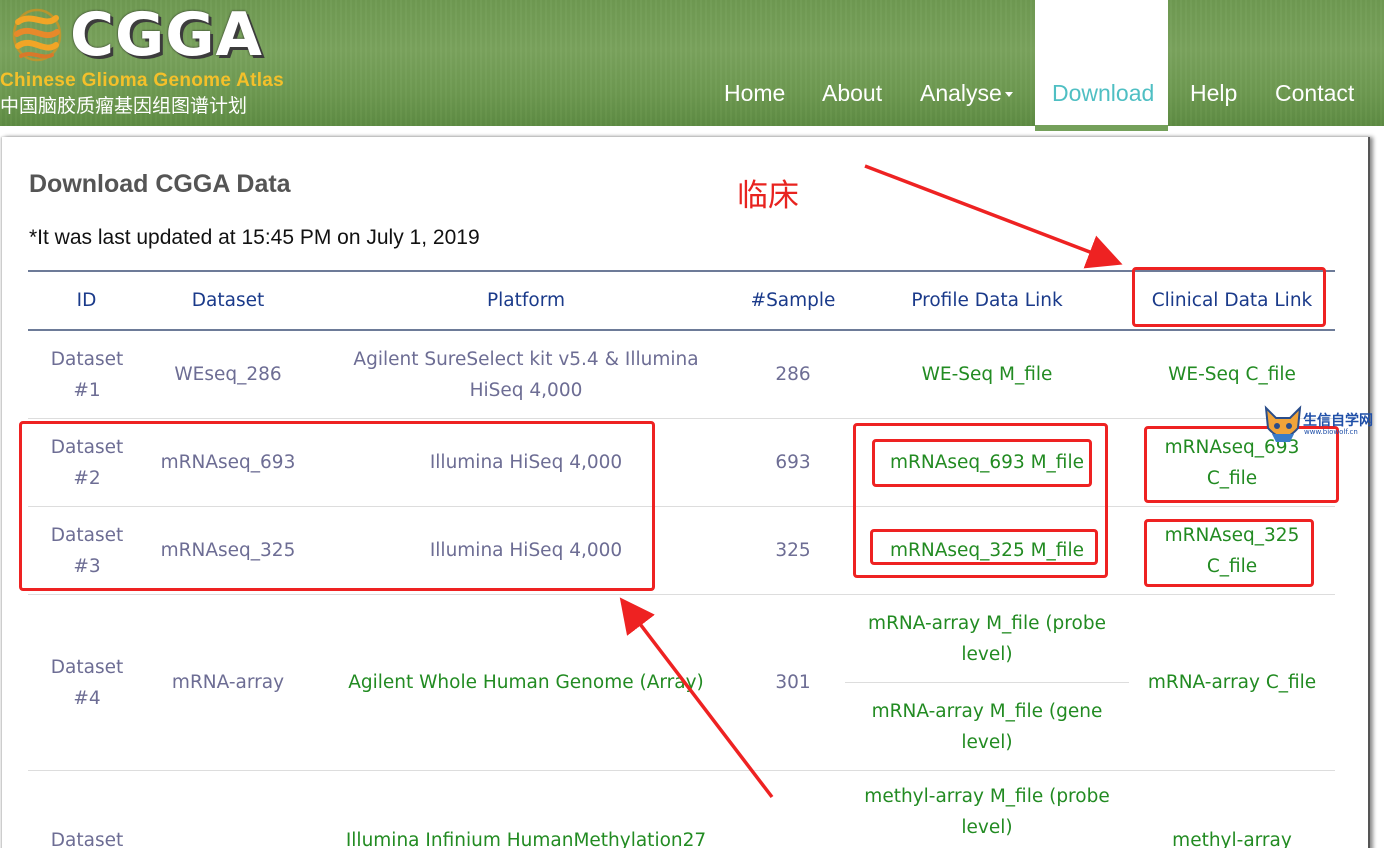 The image size is (1384, 848). Describe the element at coordinates (1232, 836) in the screenshot. I see `row5-clinical-link: methyl-array` at that location.